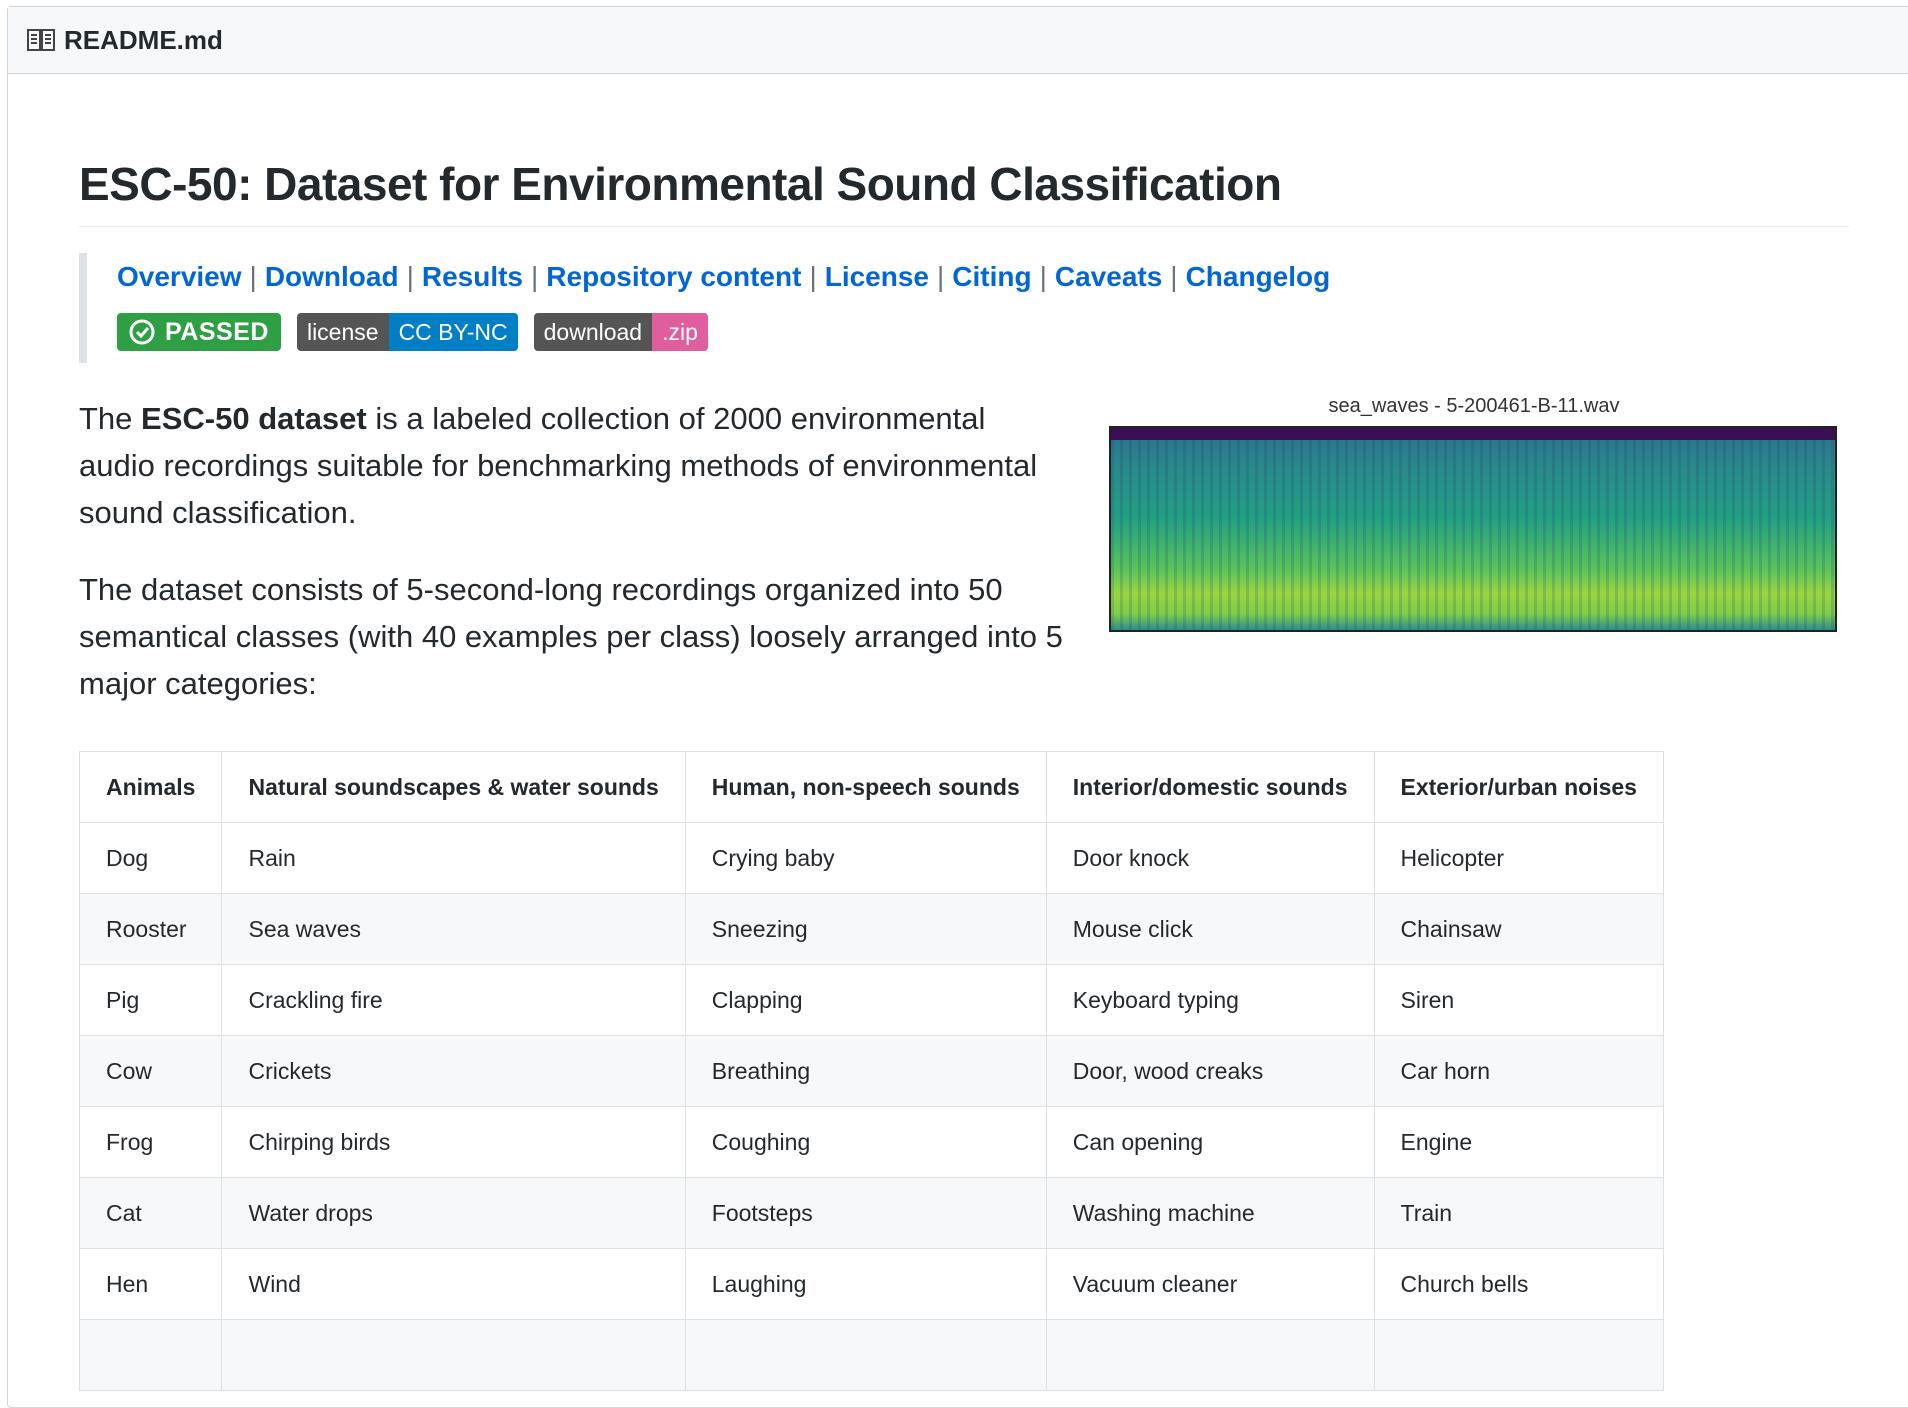 The height and width of the screenshot is (1408, 1908). I want to click on nav-link-caveats: Caveats, so click(1108, 276).